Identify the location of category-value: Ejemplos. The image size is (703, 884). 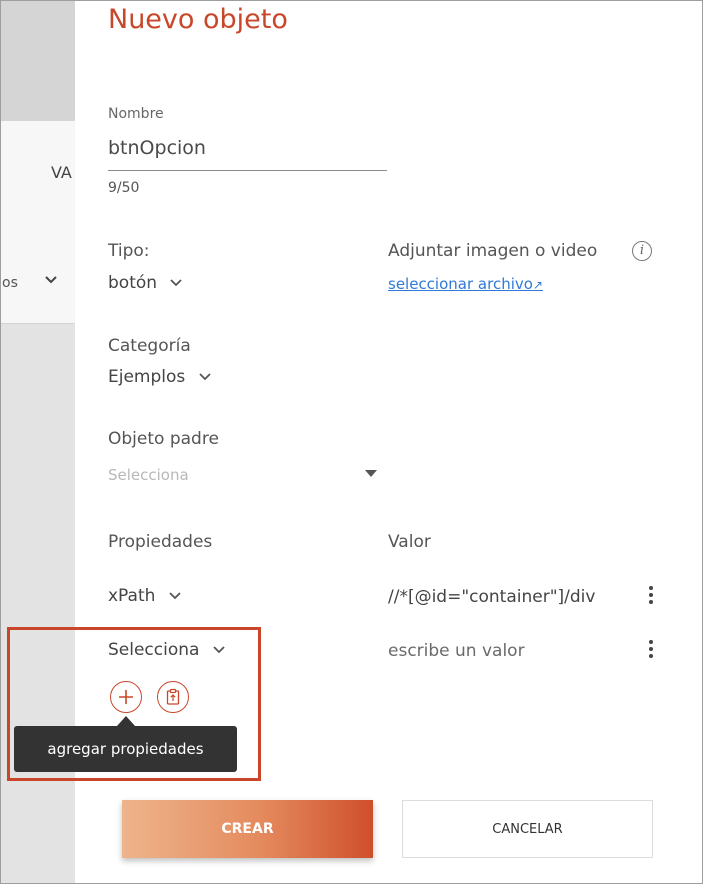
(147, 377).